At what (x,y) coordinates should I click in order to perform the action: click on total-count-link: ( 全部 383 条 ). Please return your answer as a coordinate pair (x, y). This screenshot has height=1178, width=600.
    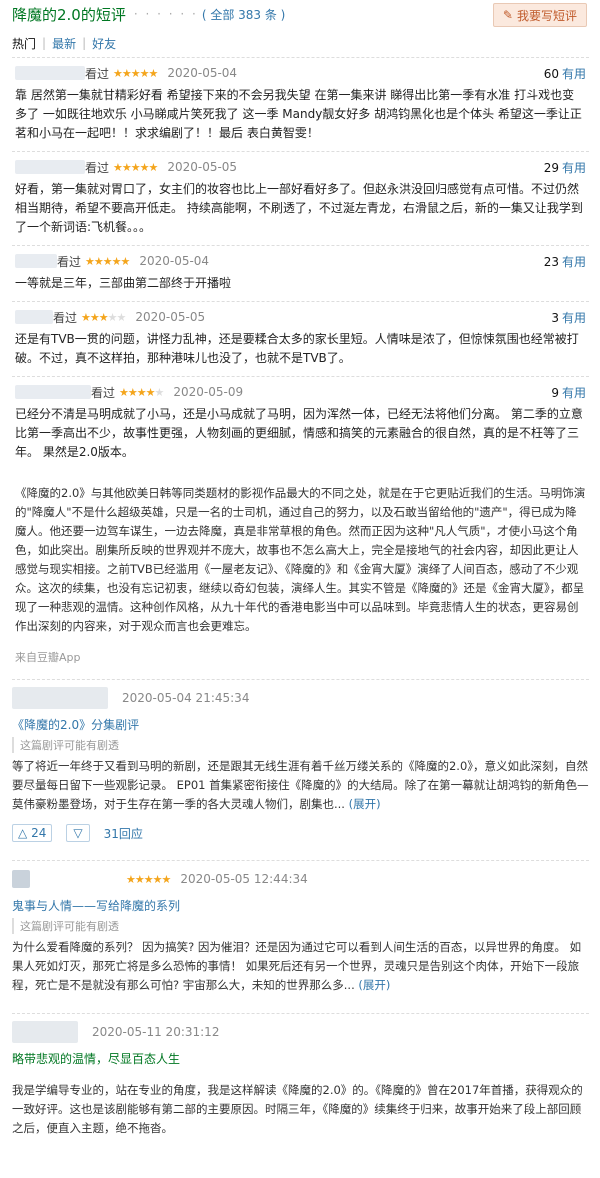
    Looking at the image, I should click on (244, 14).